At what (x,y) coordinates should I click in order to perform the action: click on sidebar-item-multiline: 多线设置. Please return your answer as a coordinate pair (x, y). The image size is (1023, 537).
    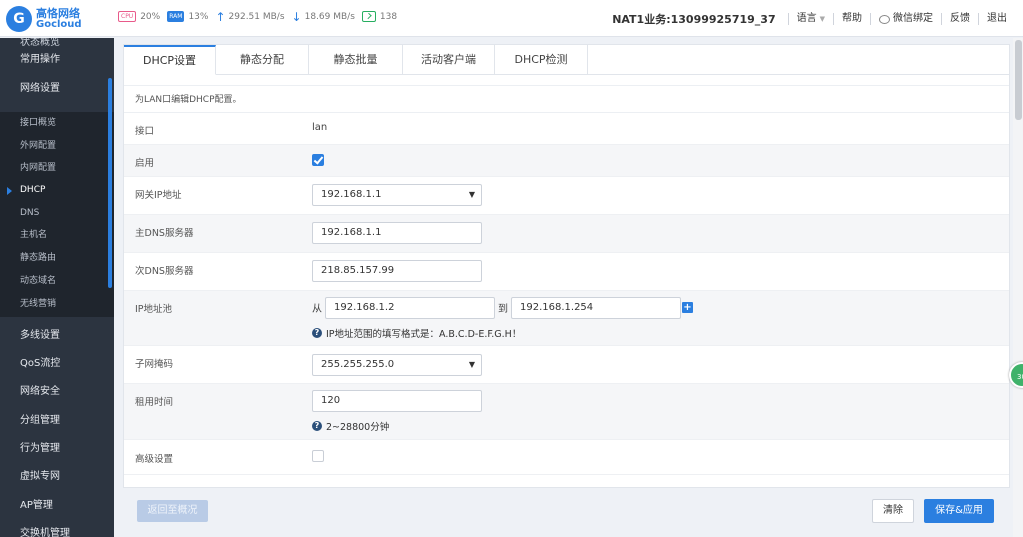
    Looking at the image, I should click on (57, 336).